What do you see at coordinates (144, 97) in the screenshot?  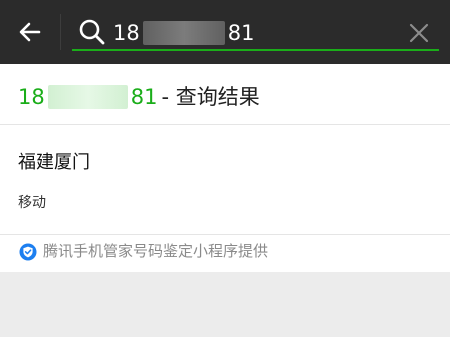 I see `result-number-suffix: 81` at bounding box center [144, 97].